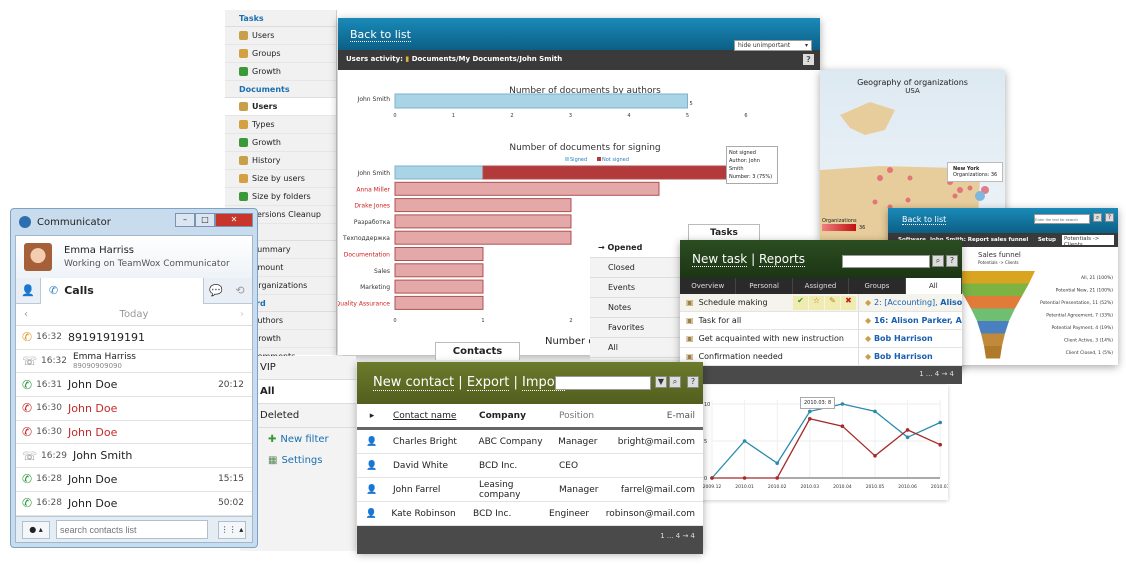  What do you see at coordinates (280, 161) in the screenshot?
I see `sidebar-item: History` at bounding box center [280, 161].